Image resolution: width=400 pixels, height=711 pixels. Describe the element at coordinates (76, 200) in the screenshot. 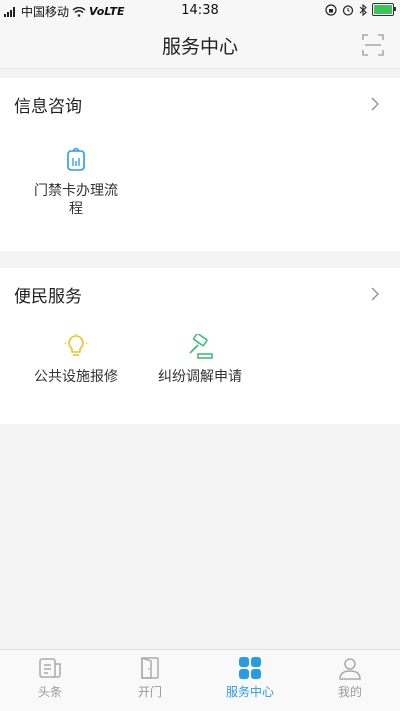

I see `tile-label: 门禁卡办理流程` at that location.